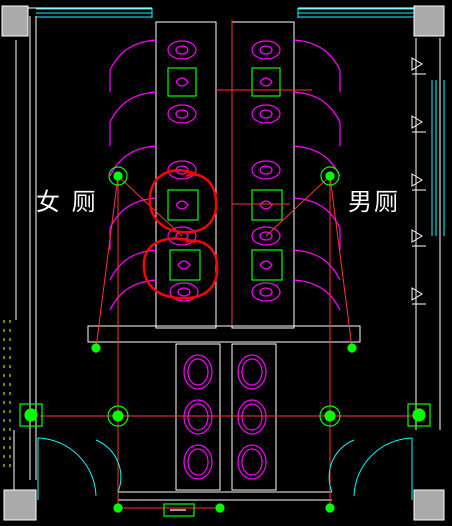 Image resolution: width=452 pixels, height=526 pixels. I want to click on basin-l3, so click(198, 462).